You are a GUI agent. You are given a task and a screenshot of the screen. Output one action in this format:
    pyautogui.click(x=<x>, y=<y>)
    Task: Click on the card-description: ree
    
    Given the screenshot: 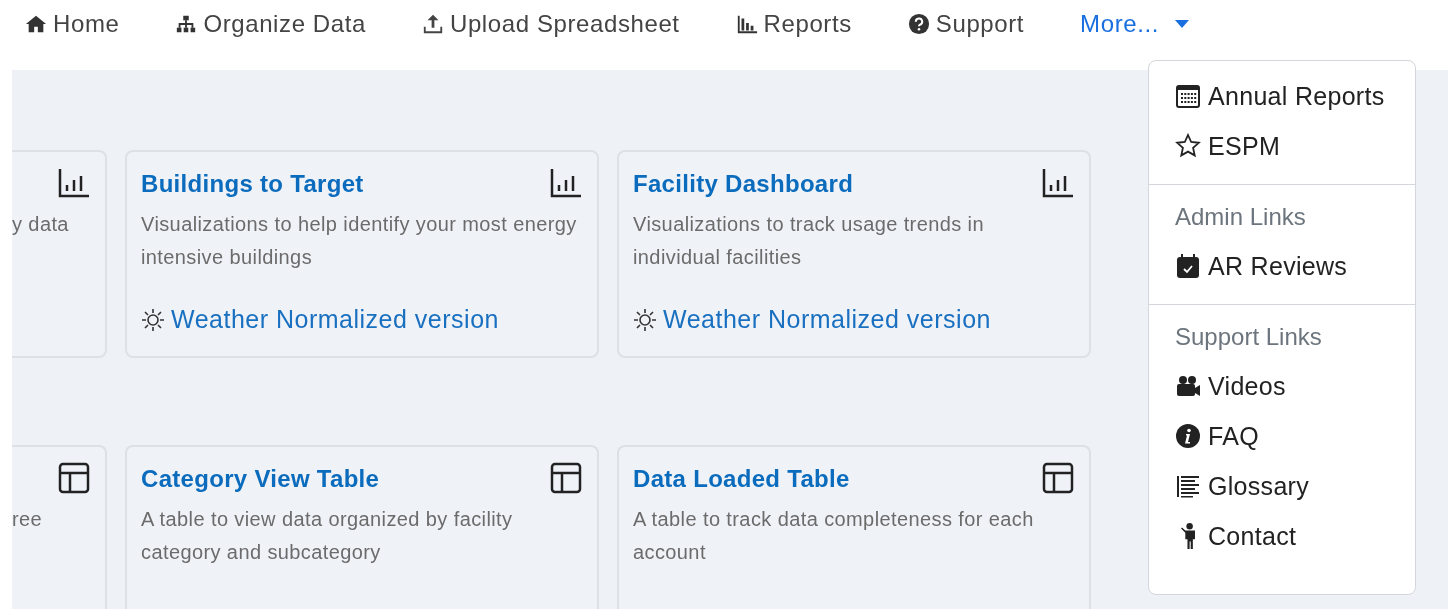 What is the action you would take?
    pyautogui.click(x=28, y=519)
    